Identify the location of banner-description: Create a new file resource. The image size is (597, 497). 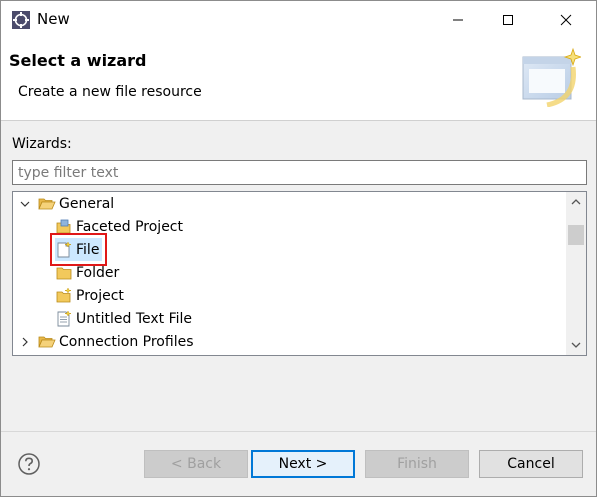
(110, 92).